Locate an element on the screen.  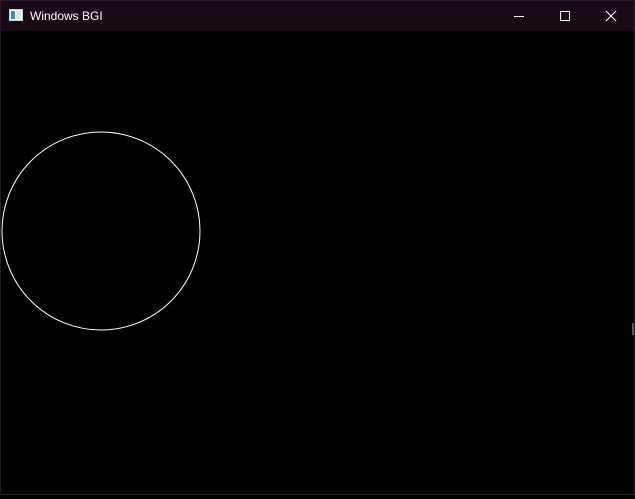
drawn-circle is located at coordinates (101, 231).